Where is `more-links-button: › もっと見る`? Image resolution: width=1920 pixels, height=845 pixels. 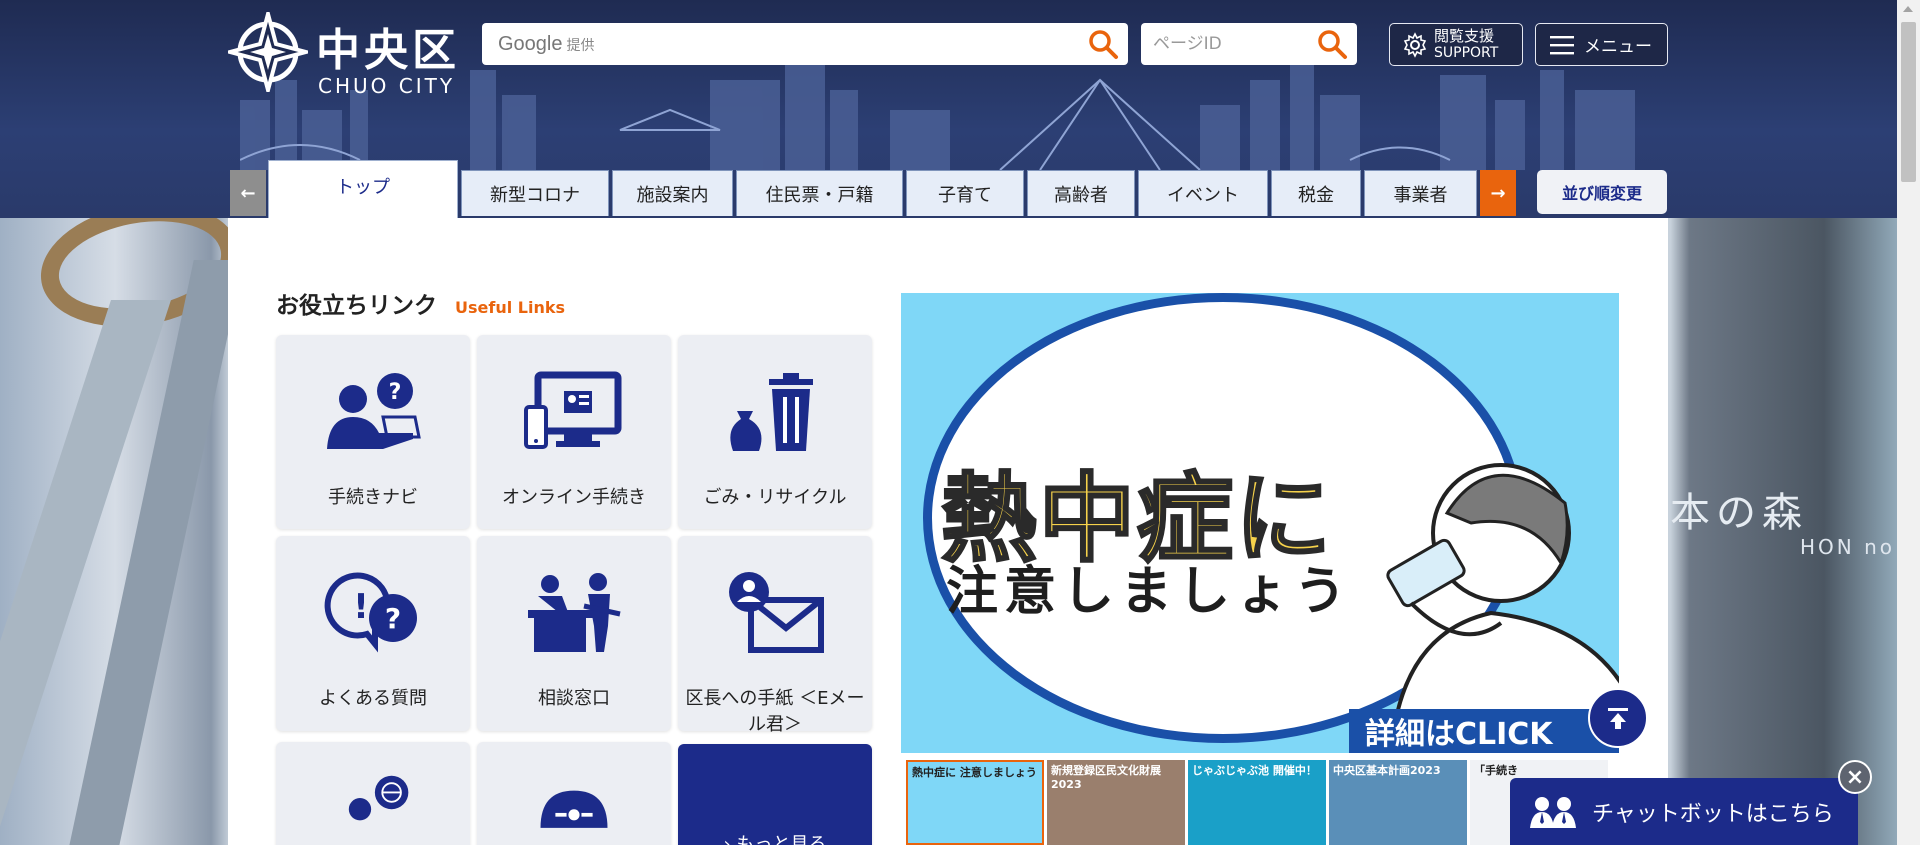
more-links-button: › もっと見る is located at coordinates (775, 794).